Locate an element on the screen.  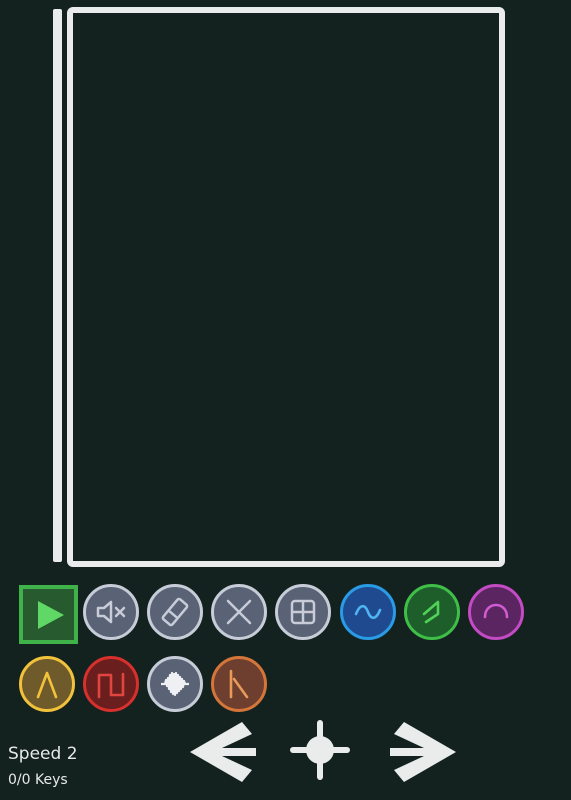
keys-count: 0/0 Keys is located at coordinates (38, 780).